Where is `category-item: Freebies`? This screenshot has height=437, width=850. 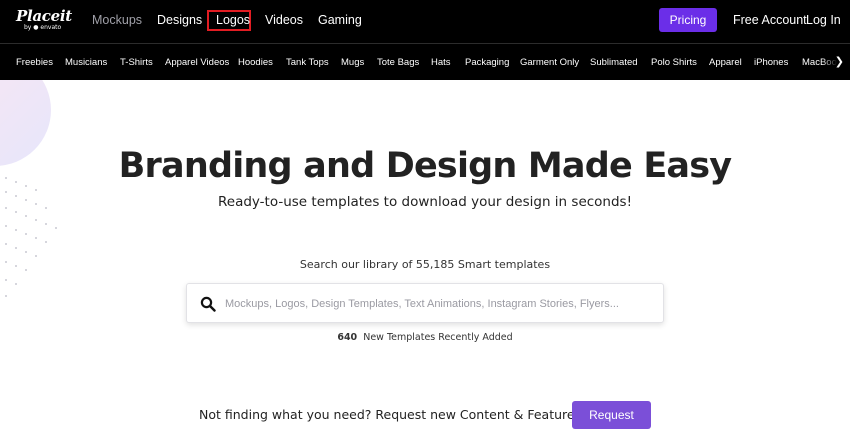
category-item: Freebies is located at coordinates (34, 62).